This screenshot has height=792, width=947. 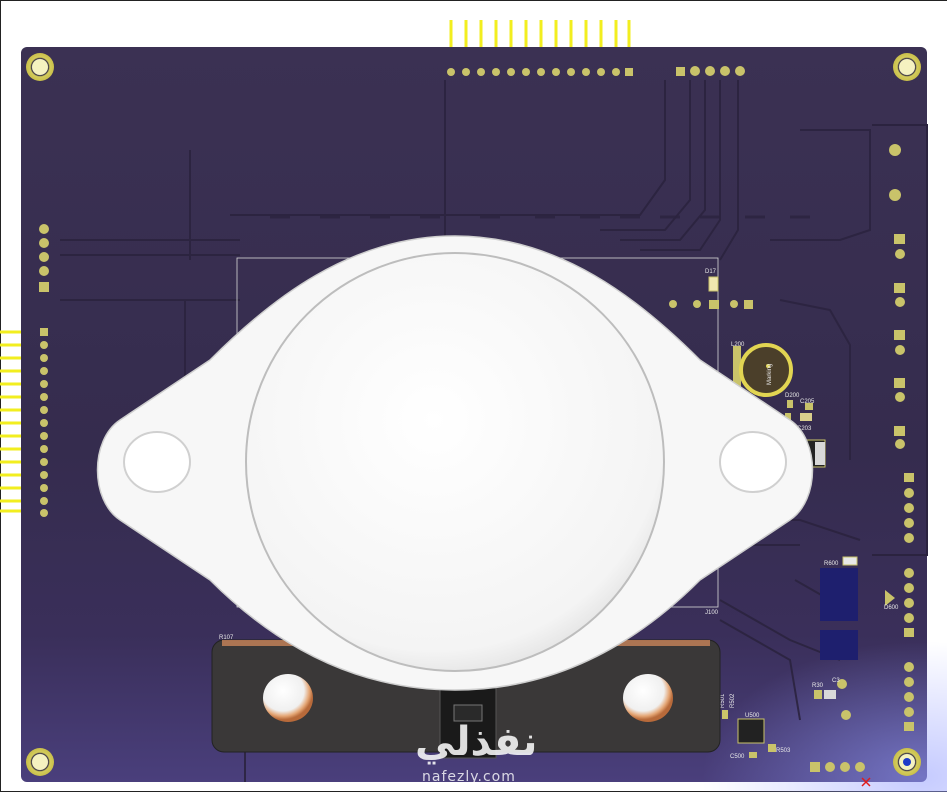 I want to click on watermark-arabic: نفذلي, so click(x=476, y=742).